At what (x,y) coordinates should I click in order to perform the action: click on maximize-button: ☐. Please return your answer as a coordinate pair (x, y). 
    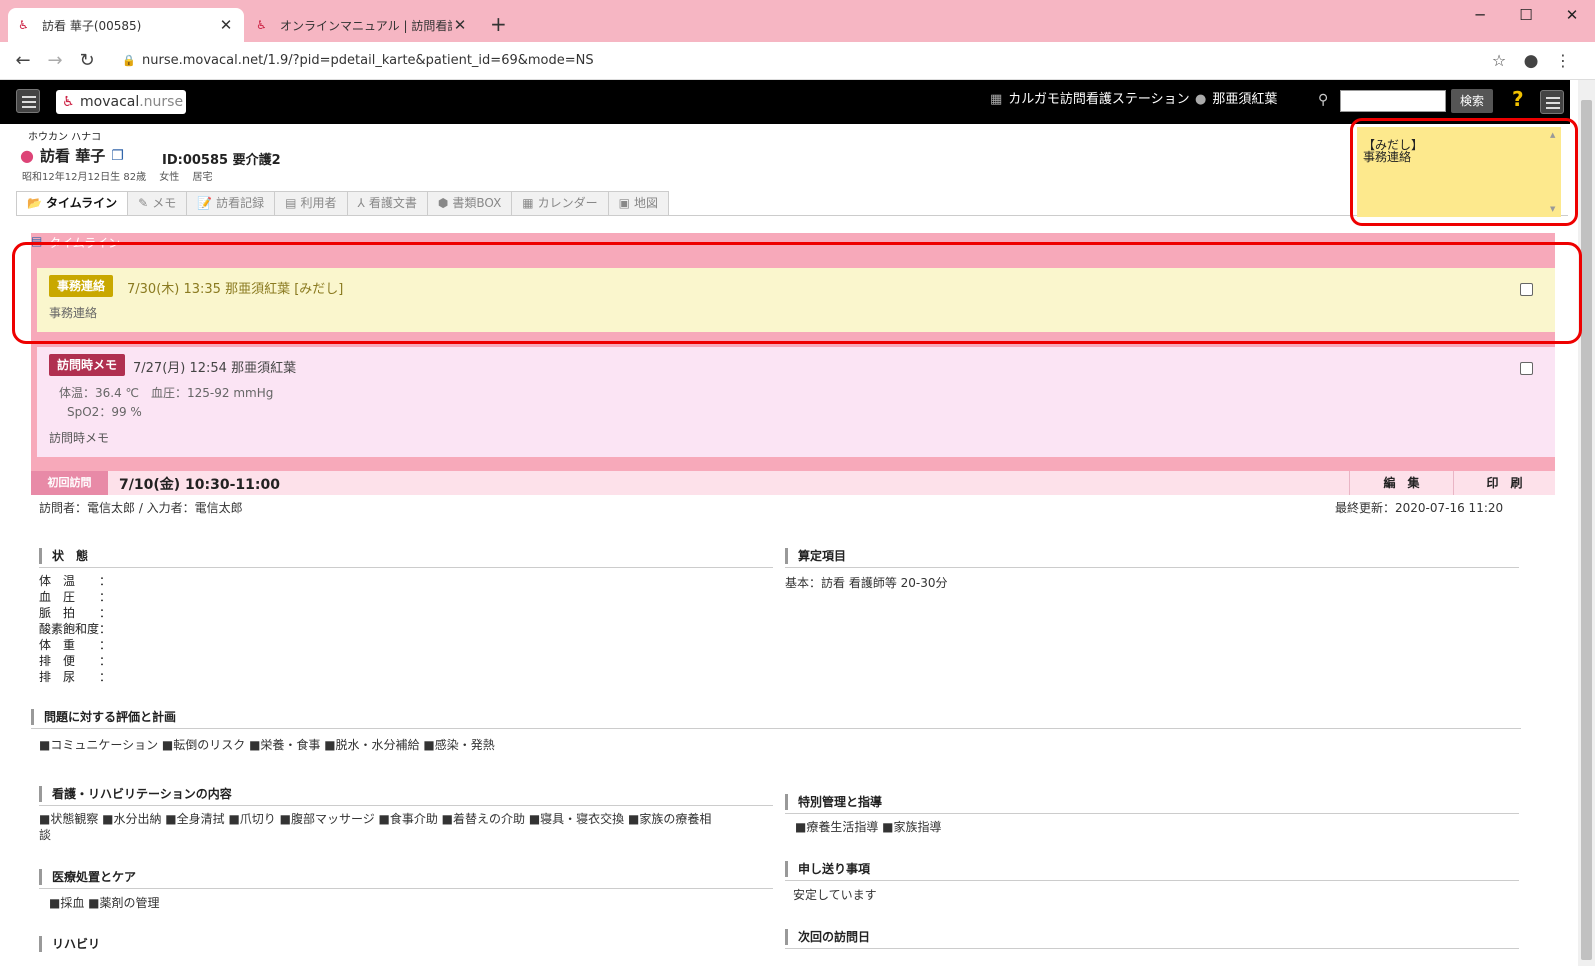
    Looking at the image, I should click on (1526, 15).